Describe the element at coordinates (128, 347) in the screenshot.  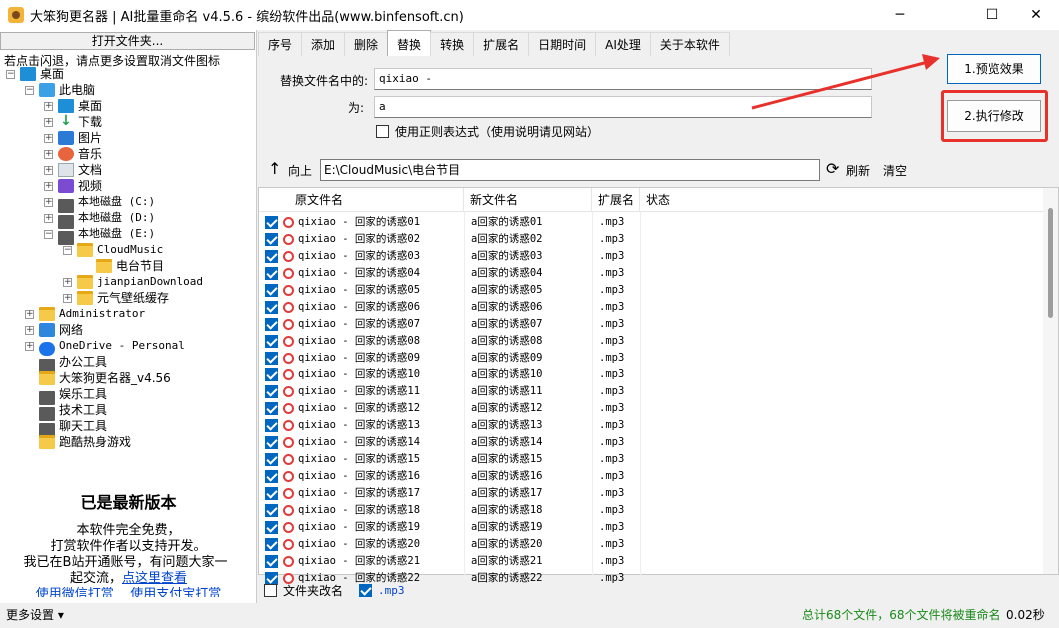
I see `tree-item: + OneDrive - Personal` at that location.